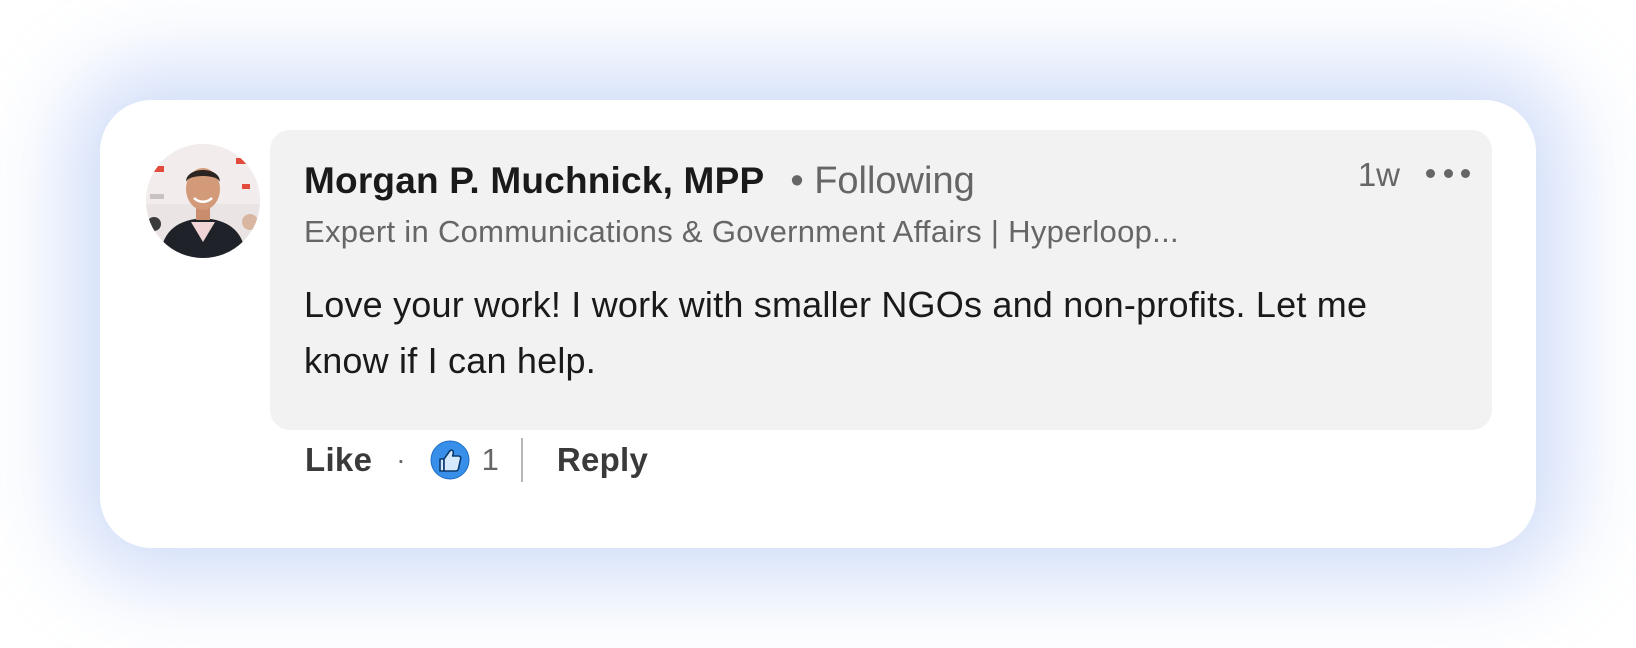 The height and width of the screenshot is (648, 1636). I want to click on action-divider, so click(521, 460).